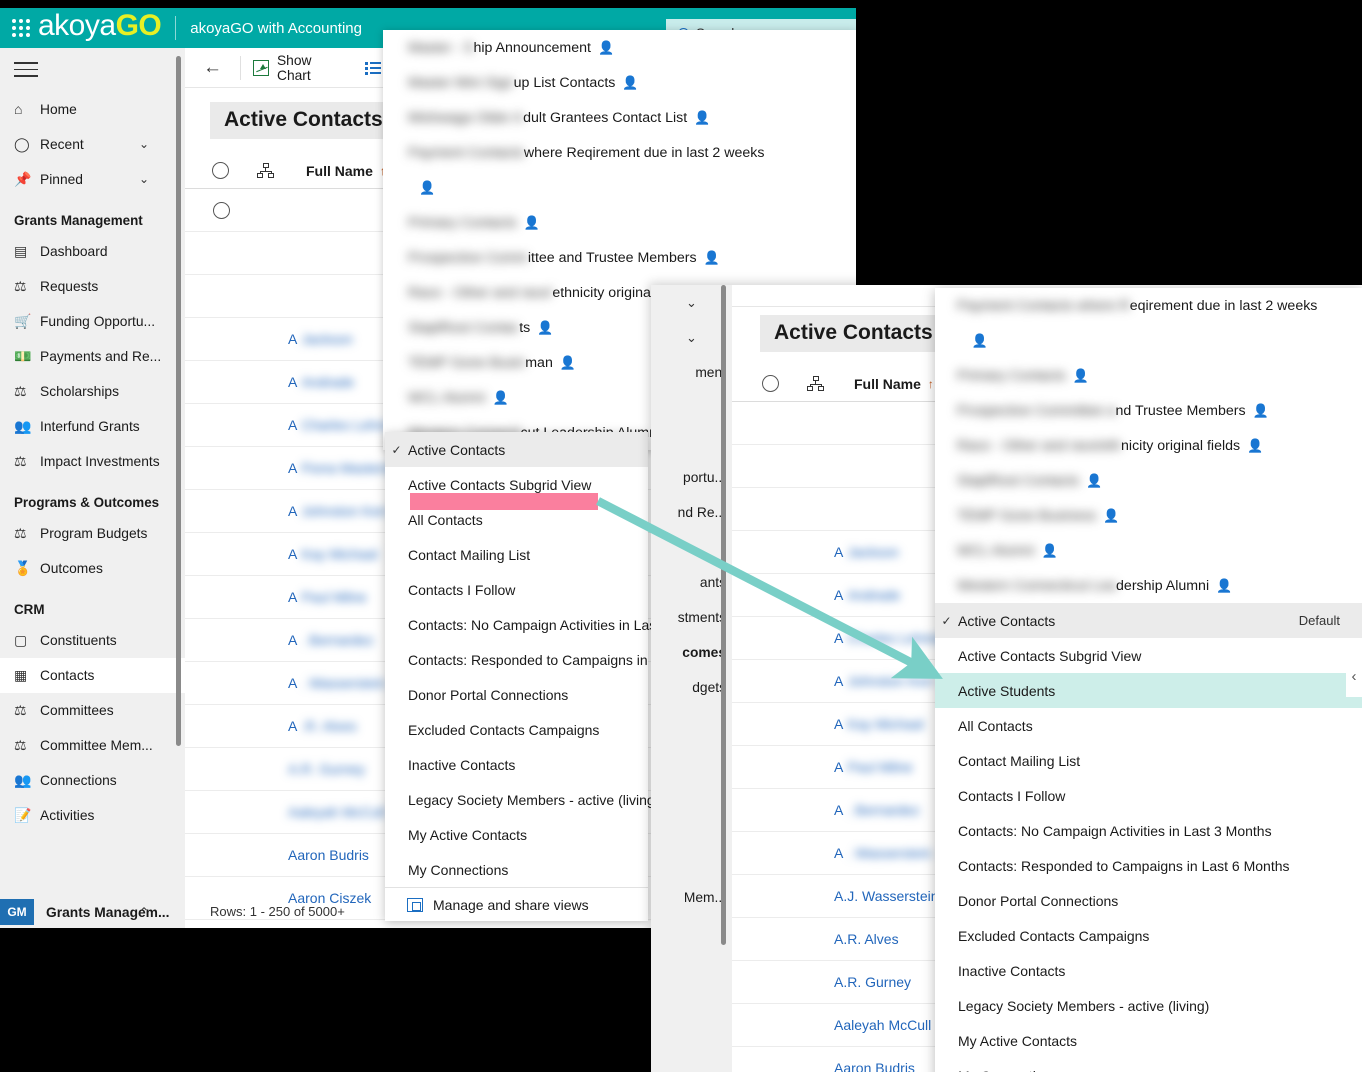 The height and width of the screenshot is (1072, 1362). I want to click on sidebar-scrollbar, so click(178, 401).